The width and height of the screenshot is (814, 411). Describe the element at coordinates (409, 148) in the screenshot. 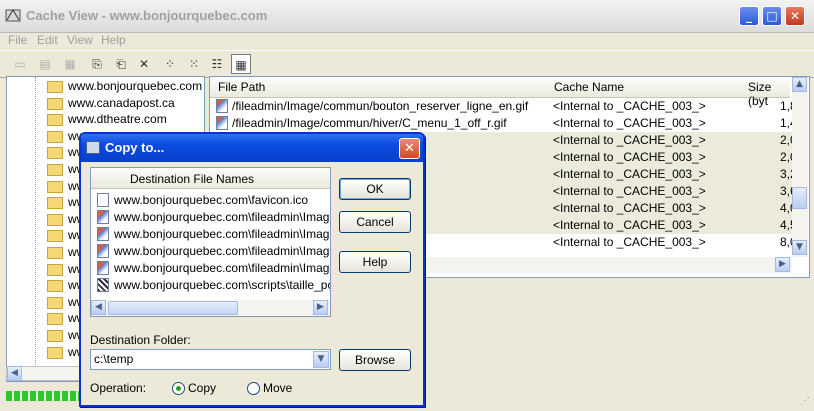

I see `dialog-close-button: ✕` at that location.